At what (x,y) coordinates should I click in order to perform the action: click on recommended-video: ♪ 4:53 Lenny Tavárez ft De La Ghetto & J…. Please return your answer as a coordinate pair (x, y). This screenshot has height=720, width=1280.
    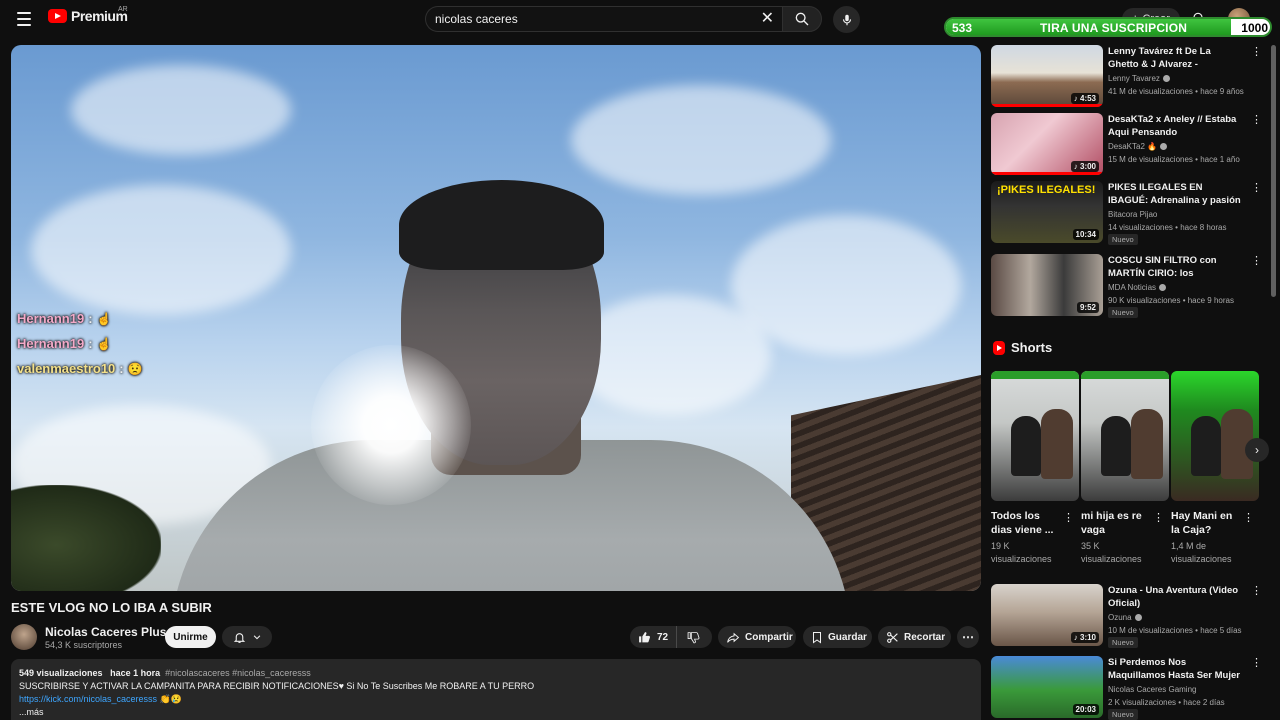
    Looking at the image, I should click on (1126, 76).